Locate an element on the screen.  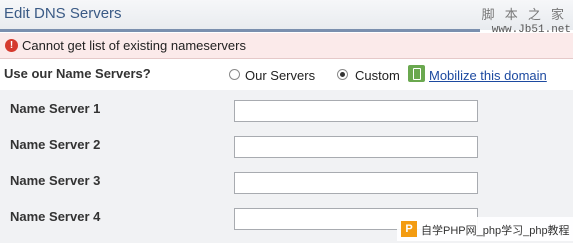
nameserver-4-label: Name Server 4 is located at coordinates (55, 216).